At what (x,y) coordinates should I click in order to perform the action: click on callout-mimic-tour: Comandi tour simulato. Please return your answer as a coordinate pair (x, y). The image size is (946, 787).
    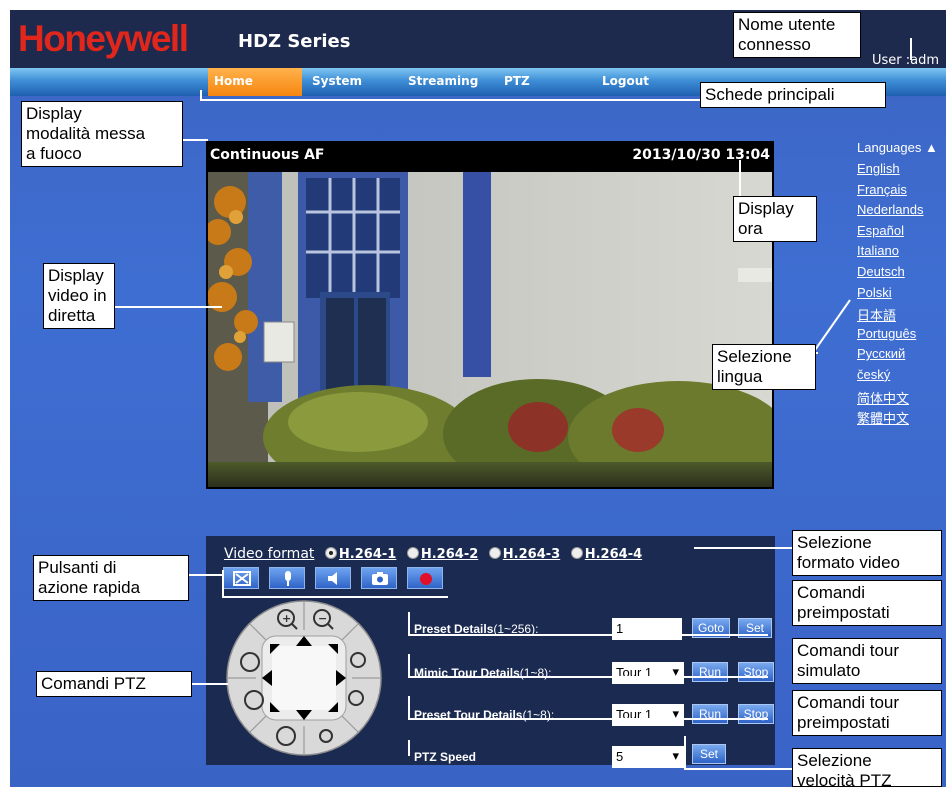
    Looking at the image, I should click on (867, 661).